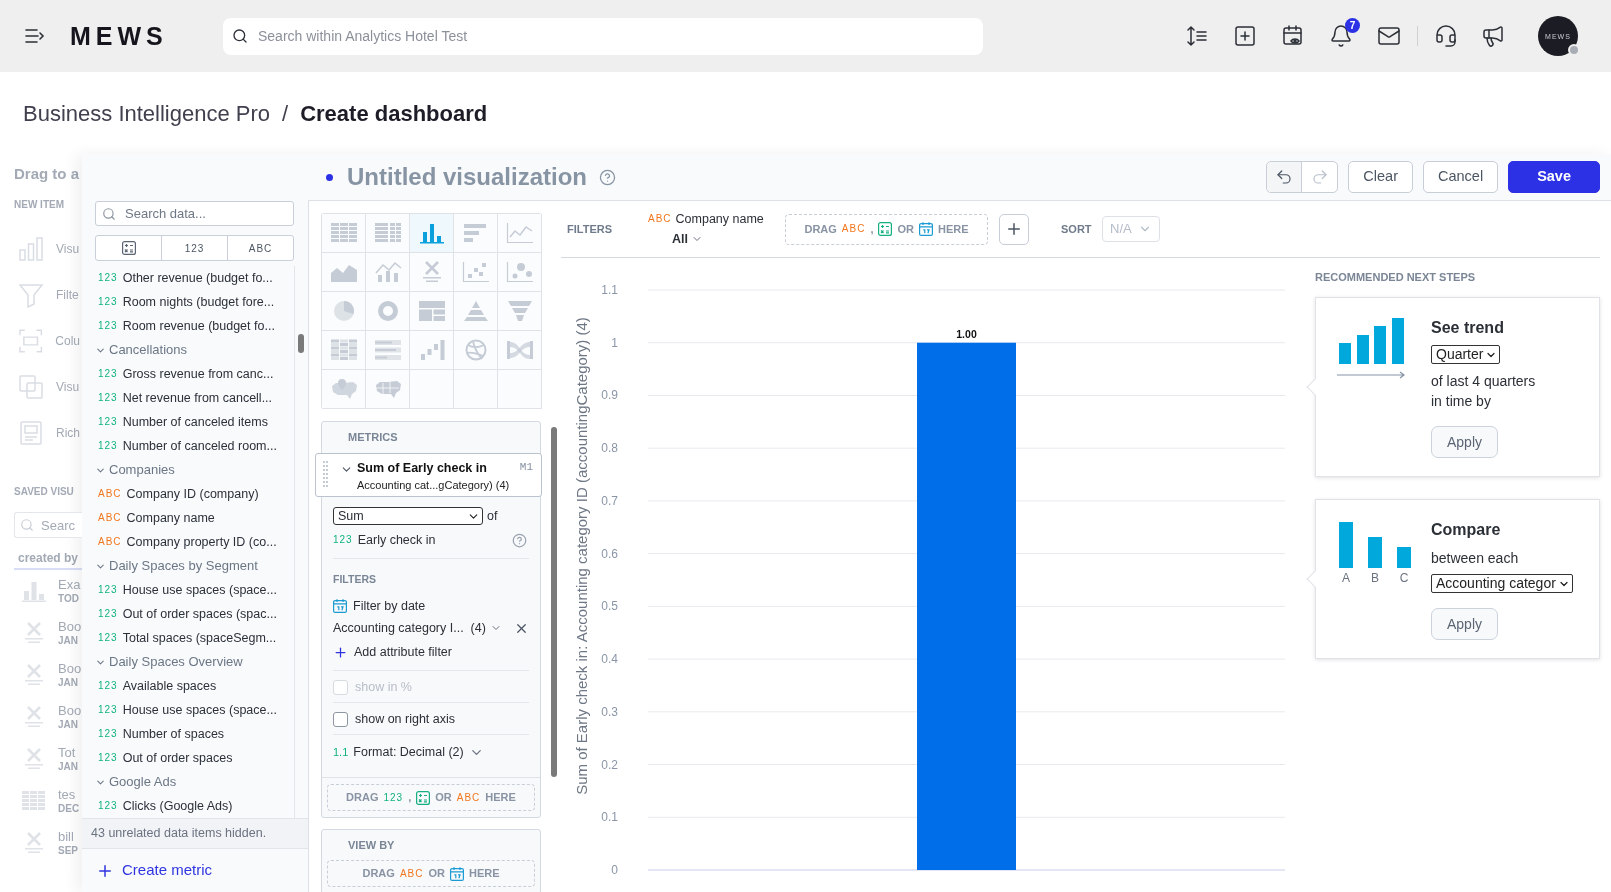 The image size is (1611, 892). What do you see at coordinates (67, 794) in the screenshot?
I see `item-name: tes` at bounding box center [67, 794].